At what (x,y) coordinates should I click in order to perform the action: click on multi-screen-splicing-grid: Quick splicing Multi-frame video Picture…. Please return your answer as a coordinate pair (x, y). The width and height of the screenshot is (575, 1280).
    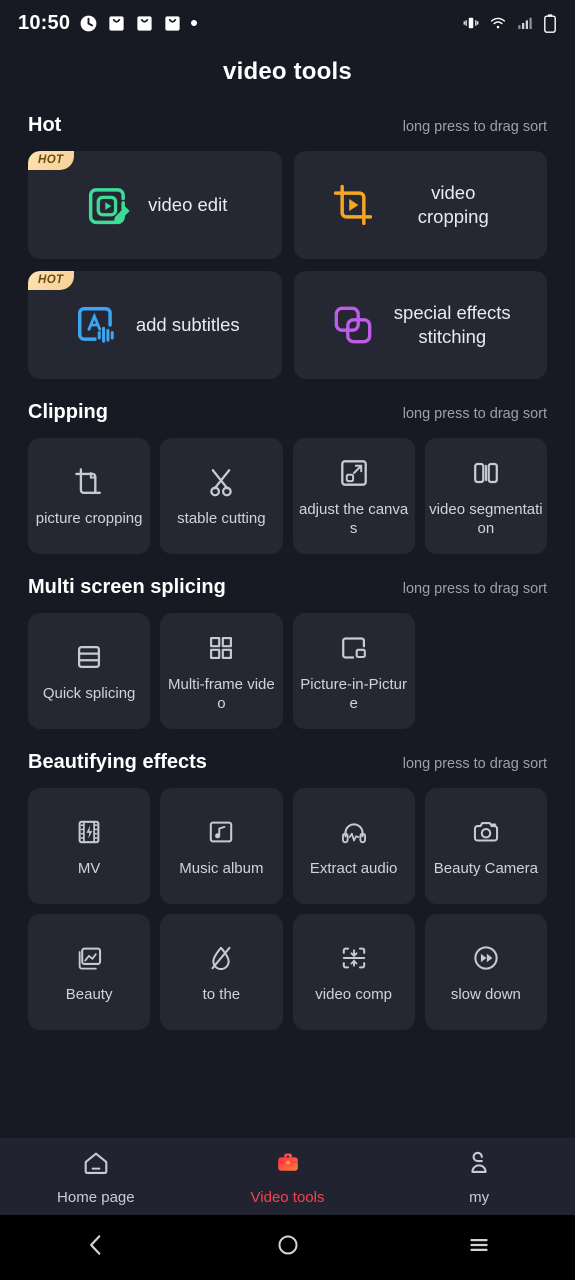
    Looking at the image, I should click on (287, 671).